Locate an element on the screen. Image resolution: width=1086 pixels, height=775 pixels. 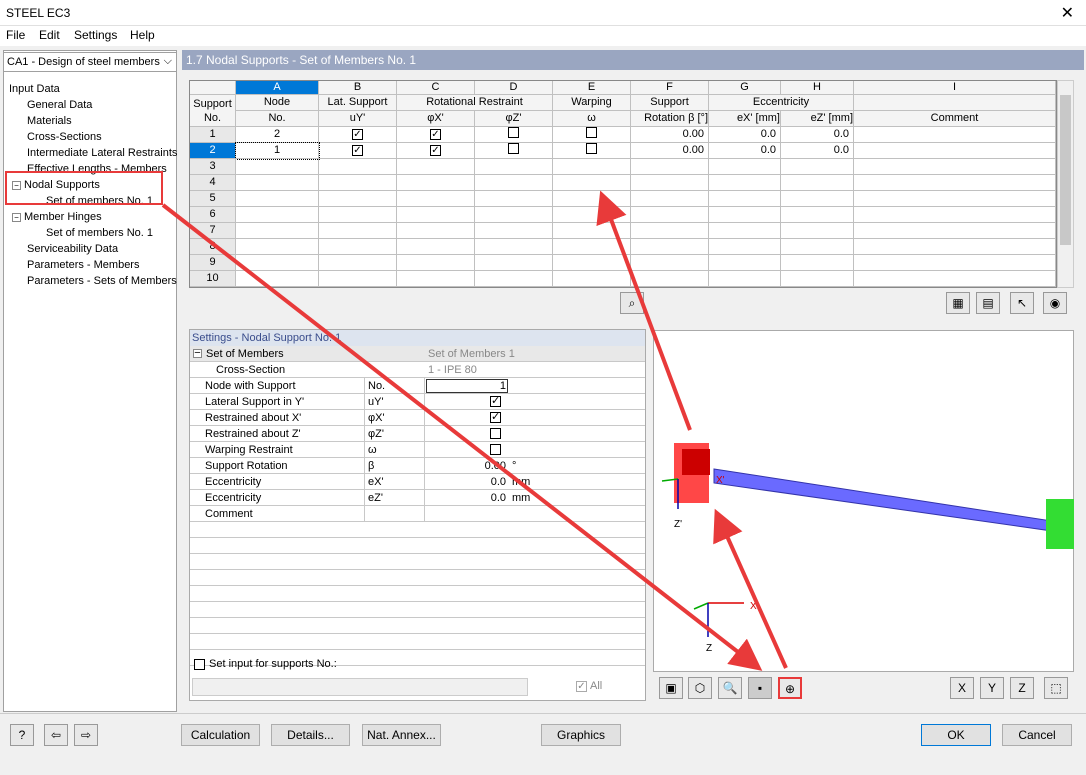
zoom-icon: 🔍 is located at coordinates (730, 688).